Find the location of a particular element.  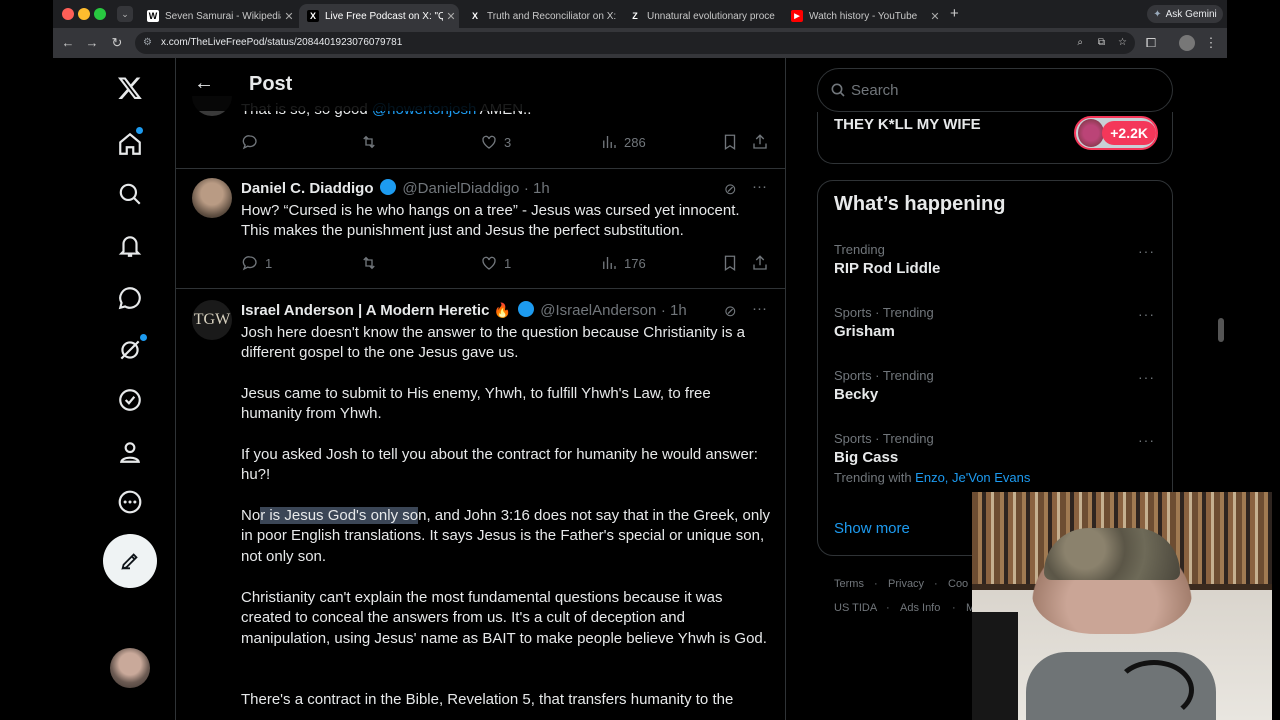

close-window-button is located at coordinates (68, 14).